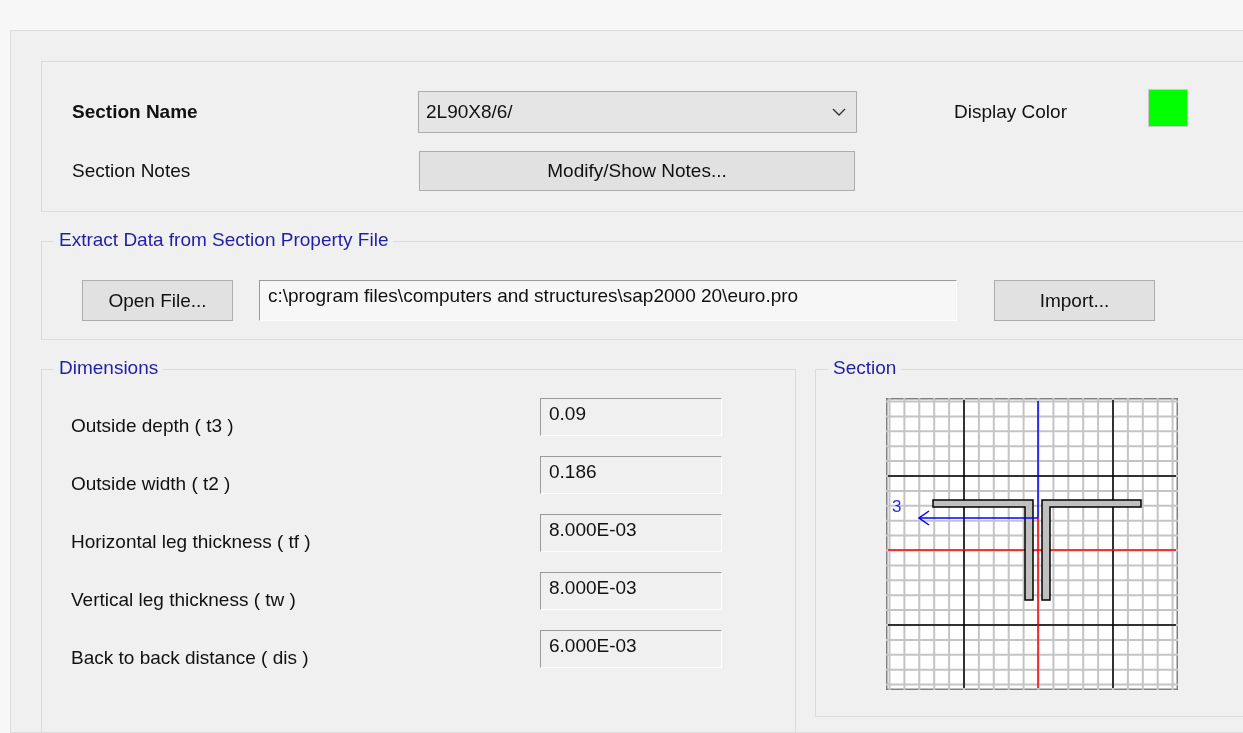  What do you see at coordinates (153, 425) in the screenshot?
I see `dimension-label: Outside depth ( t3 )` at bounding box center [153, 425].